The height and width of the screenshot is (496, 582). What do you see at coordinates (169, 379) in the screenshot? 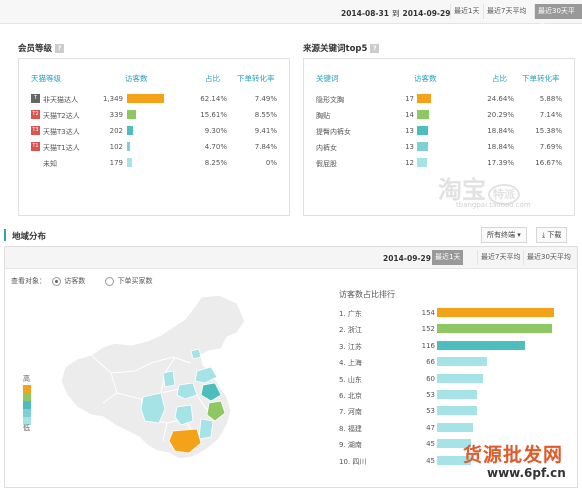
I see `region-misc` at bounding box center [169, 379].